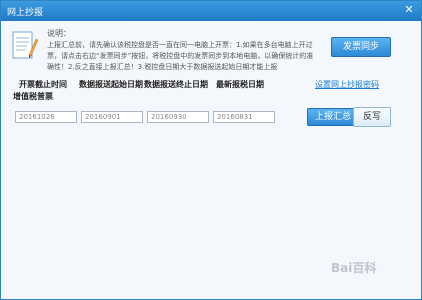  Describe the element at coordinates (361, 47) in the screenshot. I see `invoice-sync-button: 发票同步` at that location.